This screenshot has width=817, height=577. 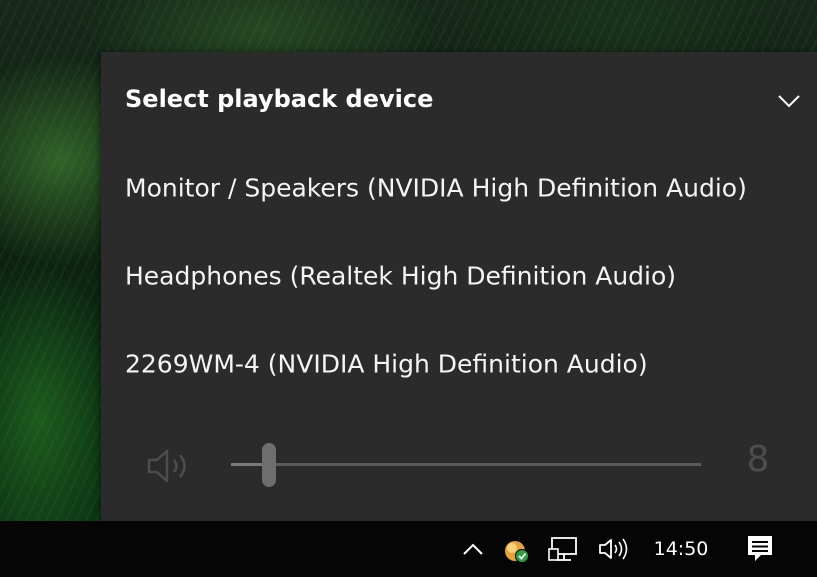 I want to click on volume-value: 8, so click(x=758, y=459).